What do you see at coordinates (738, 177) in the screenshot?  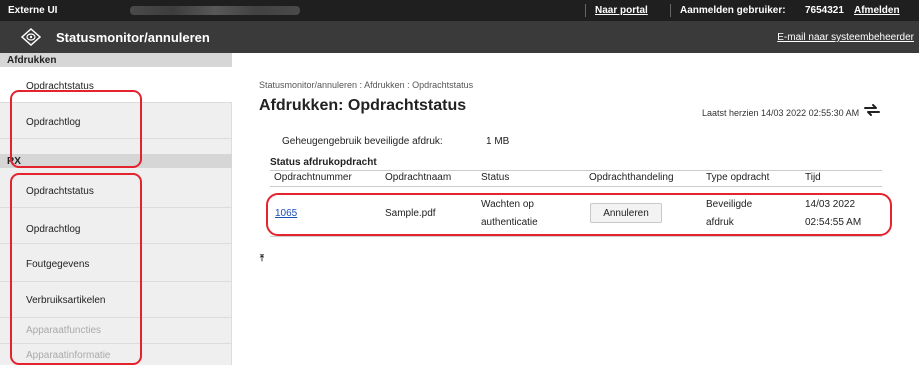 I see `column-header: Type opdracht` at bounding box center [738, 177].